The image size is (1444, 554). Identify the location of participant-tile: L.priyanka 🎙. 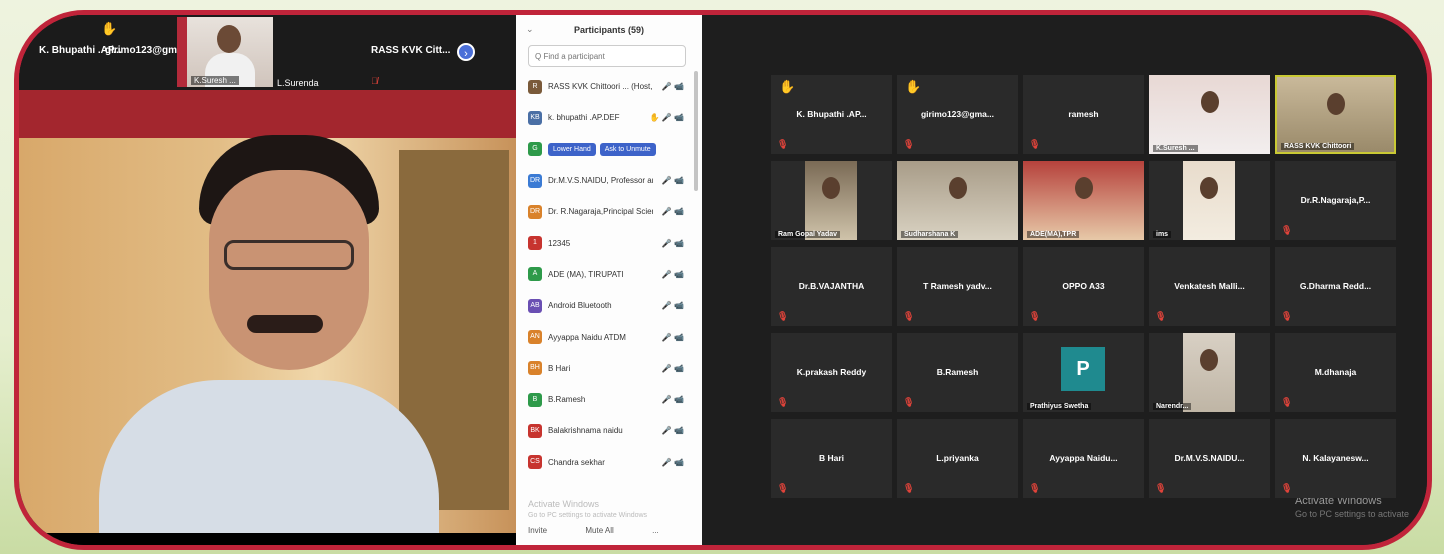
(957, 458).